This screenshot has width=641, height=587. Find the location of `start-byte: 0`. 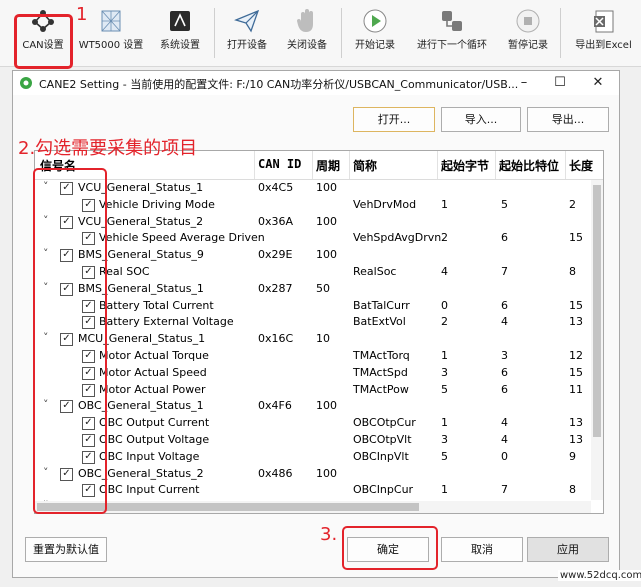

start-byte: 0 is located at coordinates (444, 305).